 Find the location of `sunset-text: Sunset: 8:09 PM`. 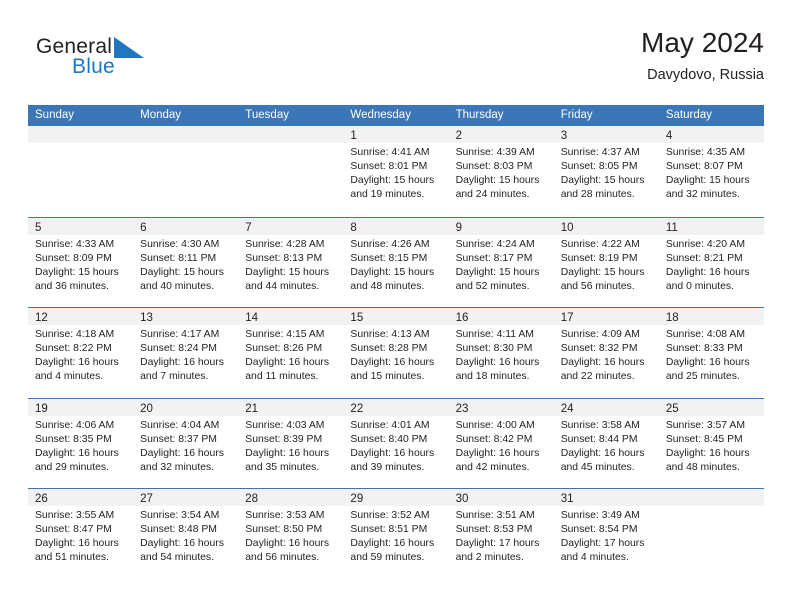

sunset-text: Sunset: 8:09 PM is located at coordinates (73, 258).